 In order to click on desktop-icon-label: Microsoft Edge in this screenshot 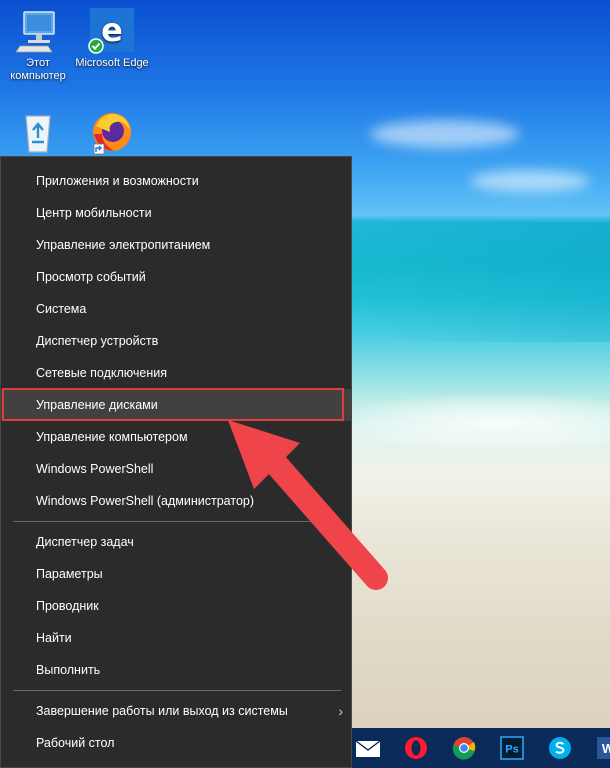, I will do `click(112, 63)`.